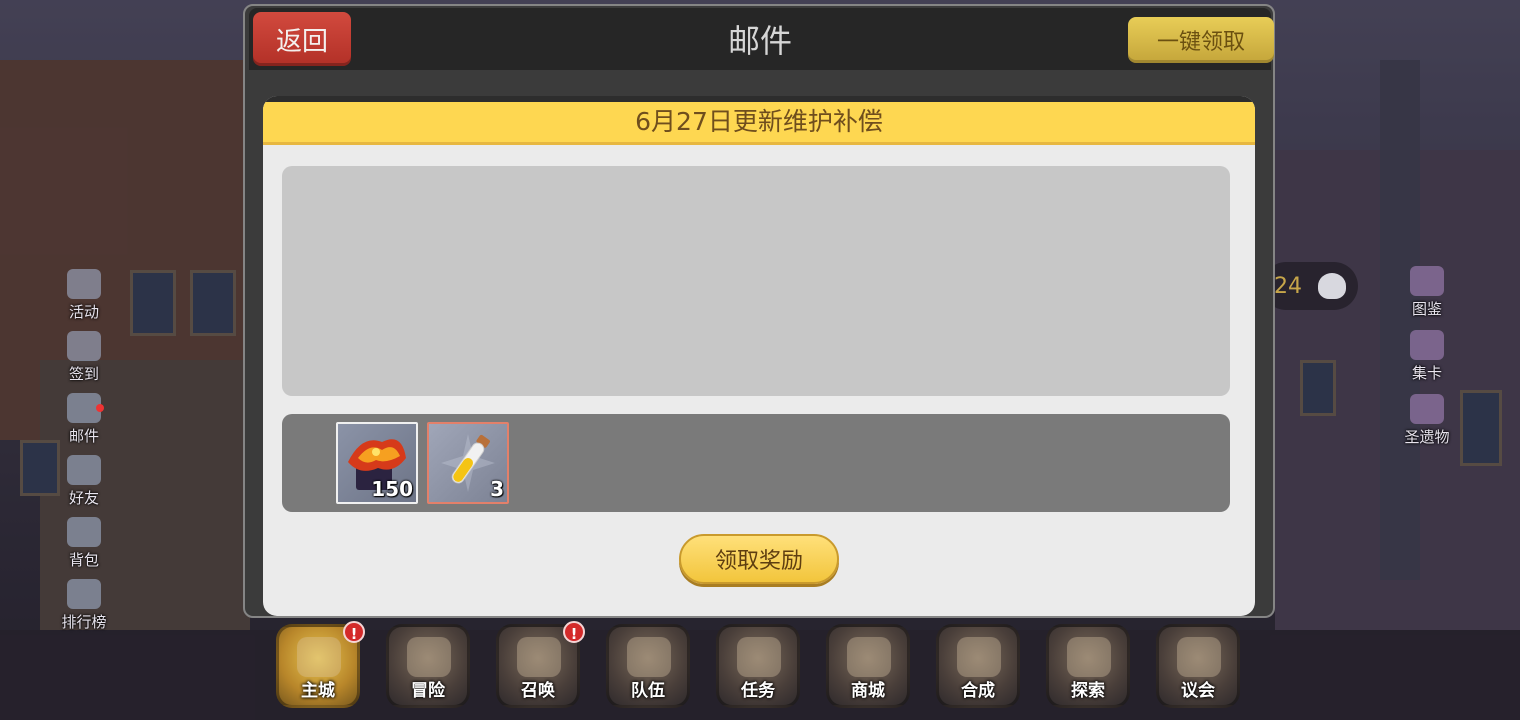 Image resolution: width=1520 pixels, height=720 pixels. I want to click on resource-pill: 24, so click(1310, 286).